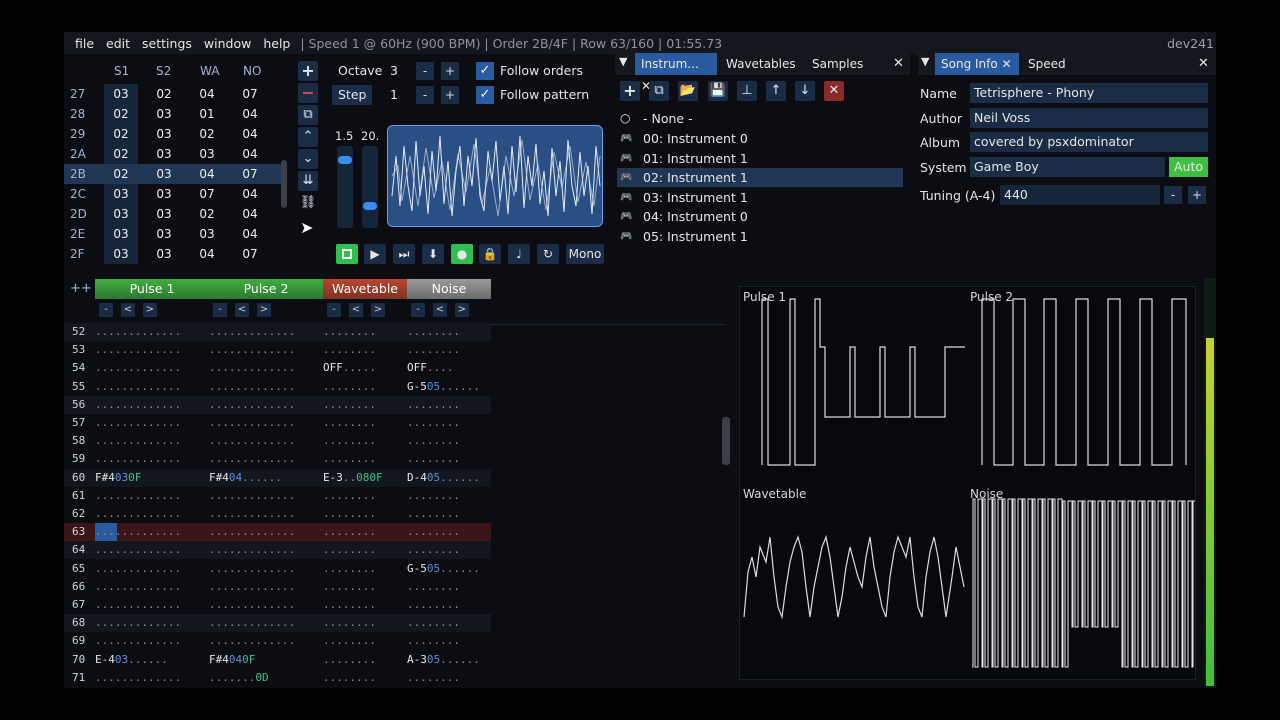  I want to click on volume-a-handle, so click(345, 160).